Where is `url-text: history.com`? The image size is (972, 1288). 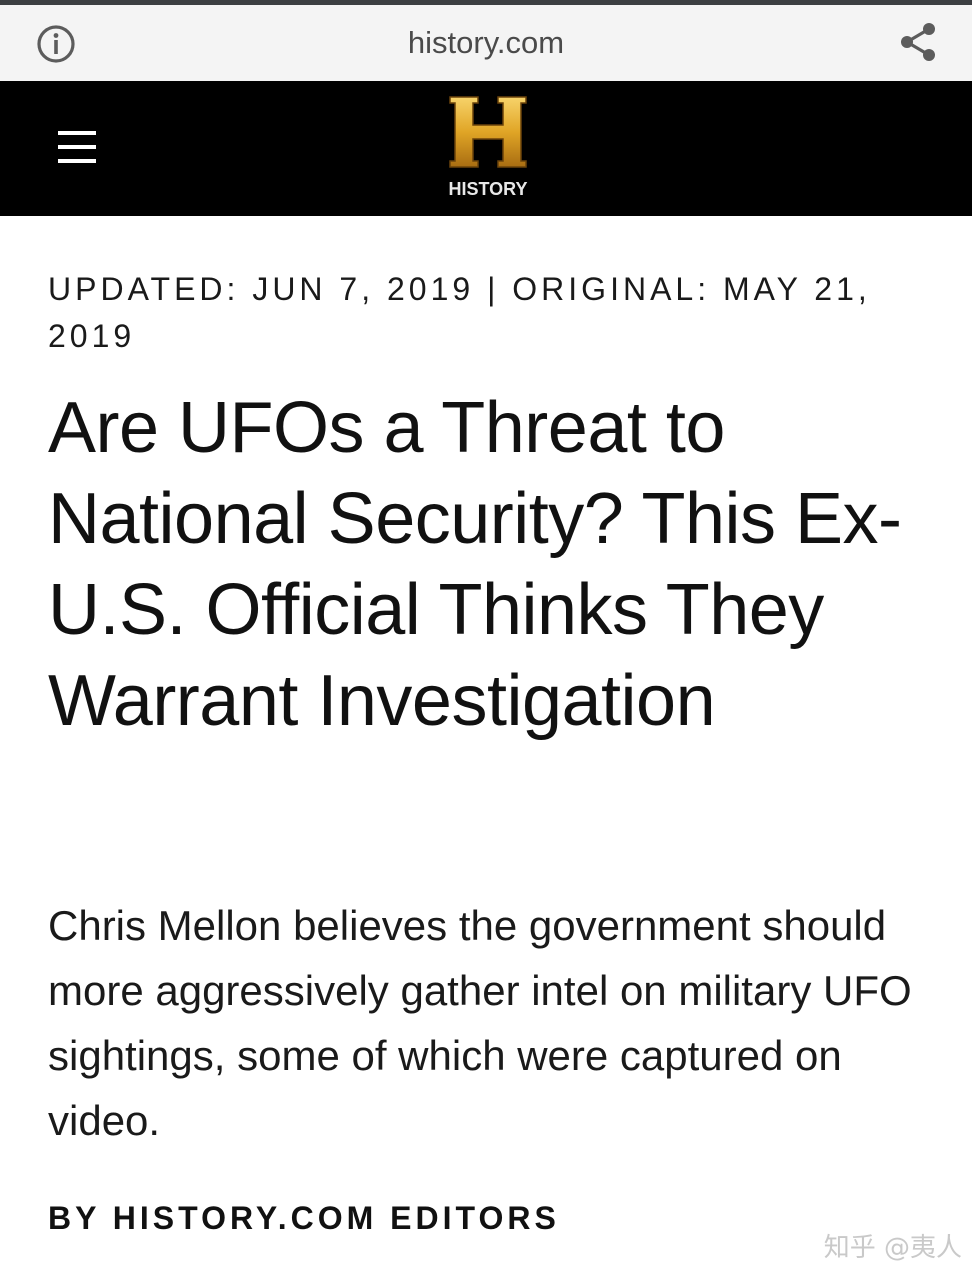
url-text: history.com is located at coordinates (486, 43).